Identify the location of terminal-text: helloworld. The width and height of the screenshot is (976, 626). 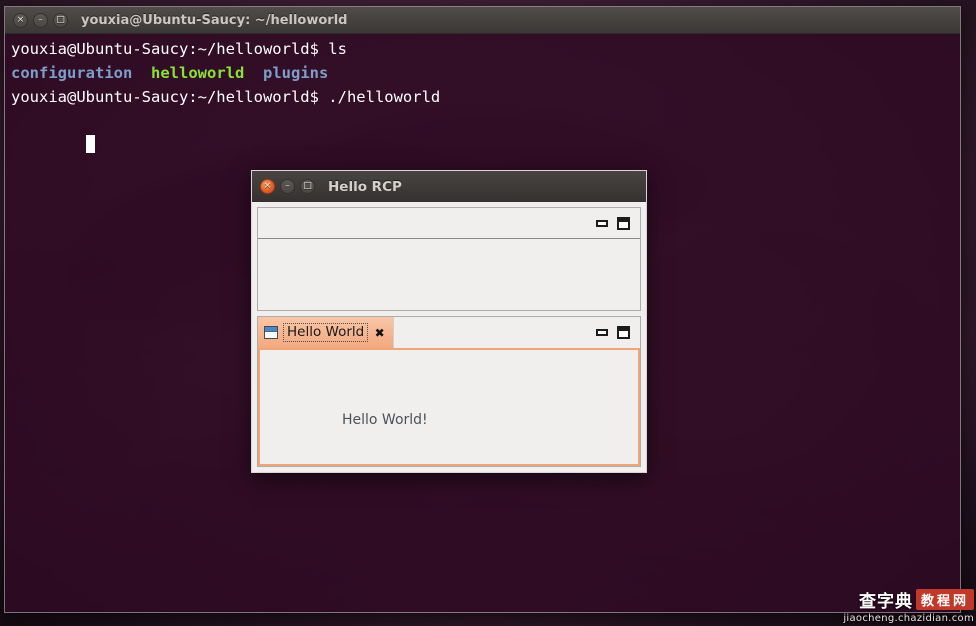
(198, 73).